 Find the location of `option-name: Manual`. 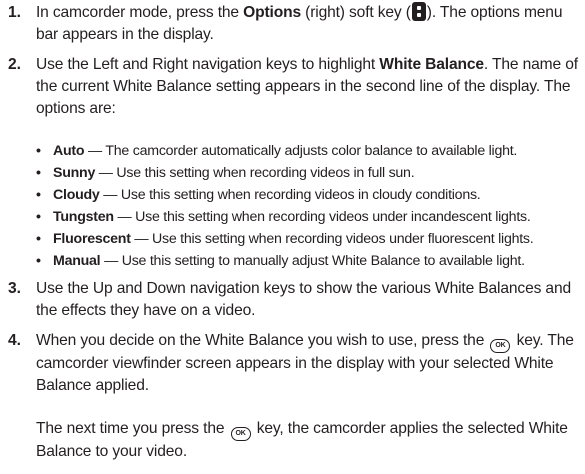

option-name: Manual is located at coordinates (77, 261).